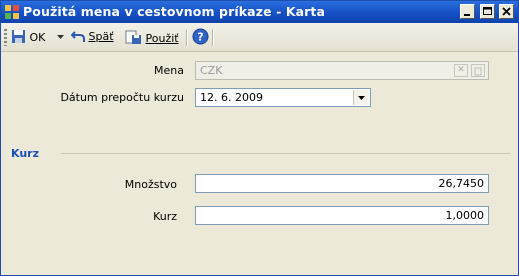 Image resolution: width=519 pixels, height=276 pixels. What do you see at coordinates (211, 70) in the screenshot?
I see `currency-value: CZK` at bounding box center [211, 70].